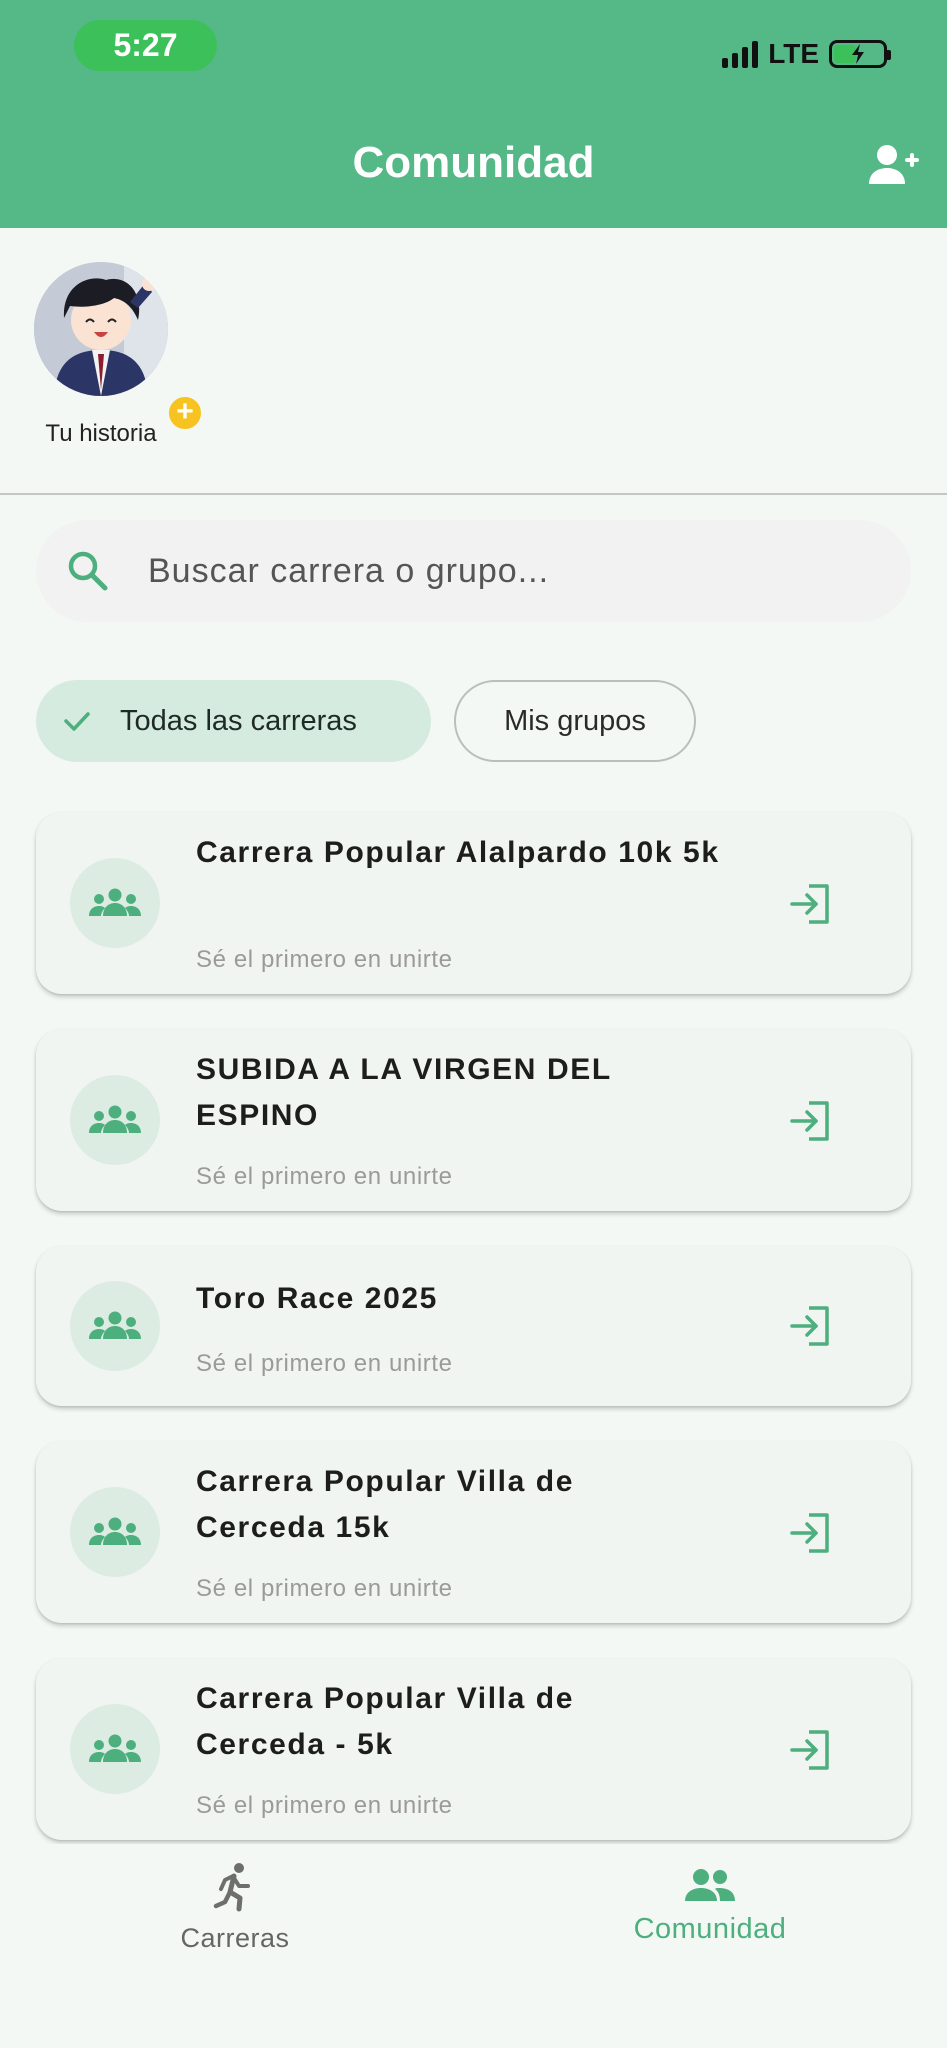 This screenshot has width=947, height=2048. Describe the element at coordinates (740, 54) in the screenshot. I see `signal-icon` at that location.